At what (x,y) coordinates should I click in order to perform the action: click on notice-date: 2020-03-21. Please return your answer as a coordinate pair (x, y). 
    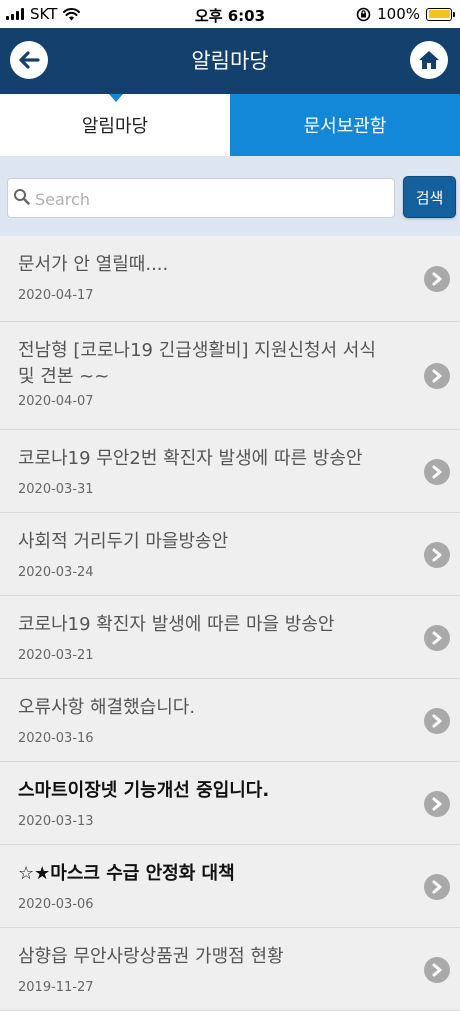
    Looking at the image, I should click on (56, 655).